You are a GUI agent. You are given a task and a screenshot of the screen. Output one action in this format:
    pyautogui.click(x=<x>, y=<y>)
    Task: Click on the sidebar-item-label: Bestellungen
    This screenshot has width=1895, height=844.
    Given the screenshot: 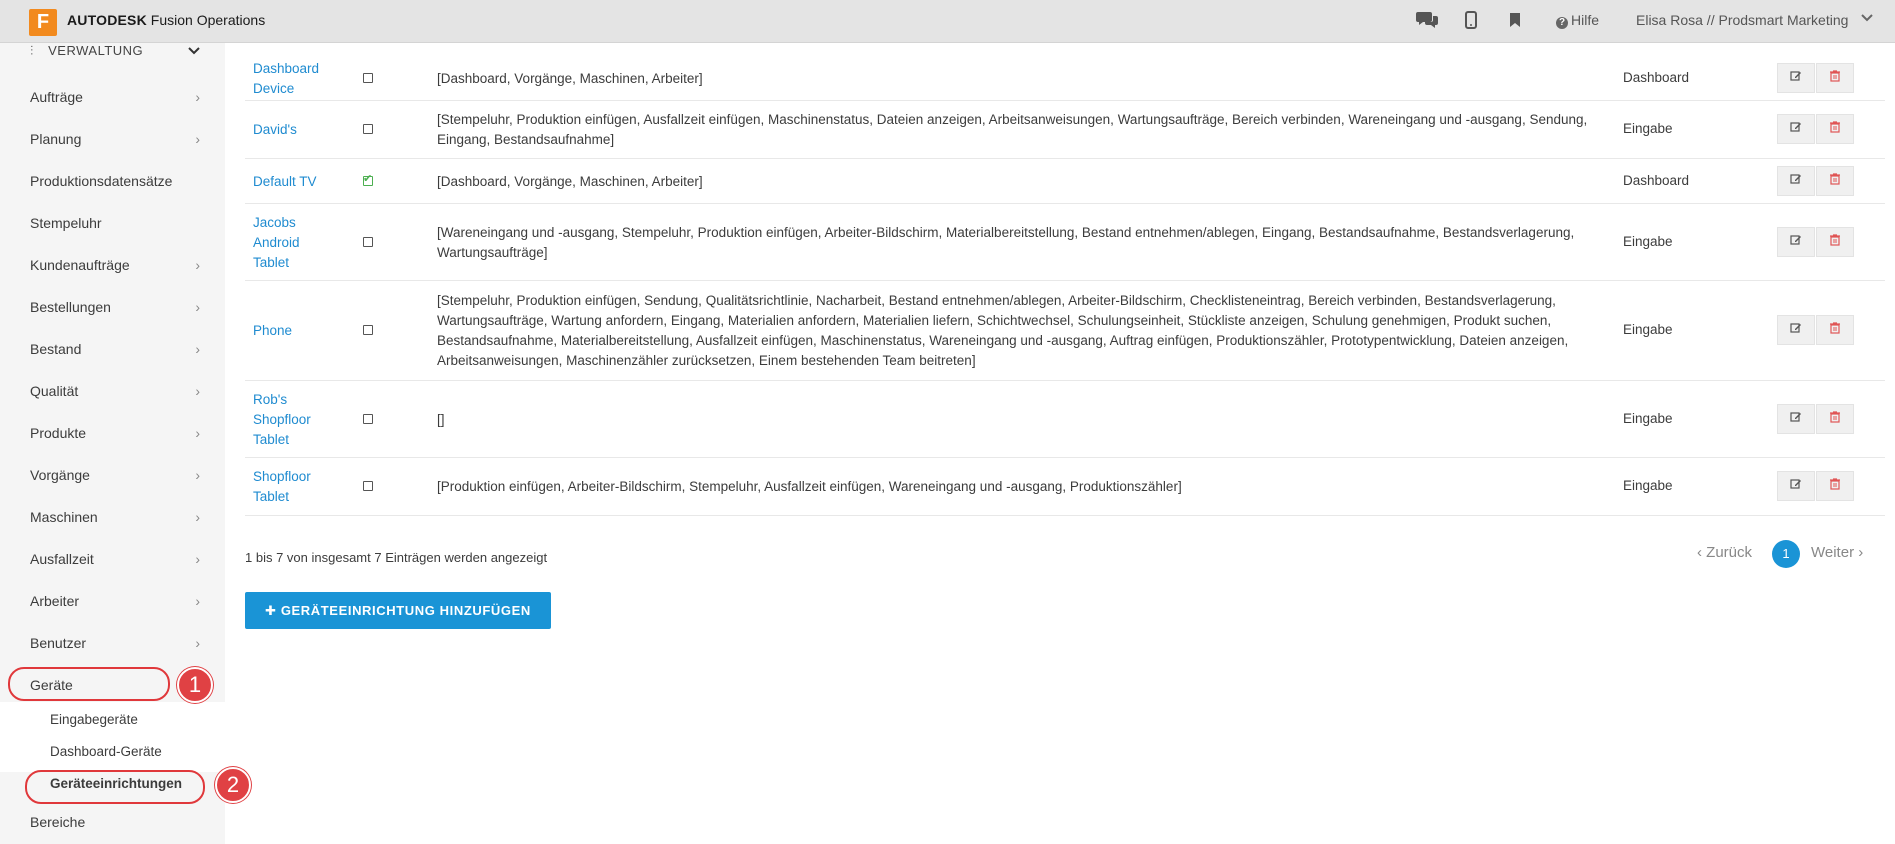 What is the action you would take?
    pyautogui.click(x=70, y=307)
    